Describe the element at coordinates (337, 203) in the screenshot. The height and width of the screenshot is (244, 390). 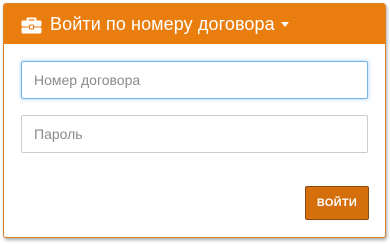
I see `login-button: ВОЙТИ` at that location.